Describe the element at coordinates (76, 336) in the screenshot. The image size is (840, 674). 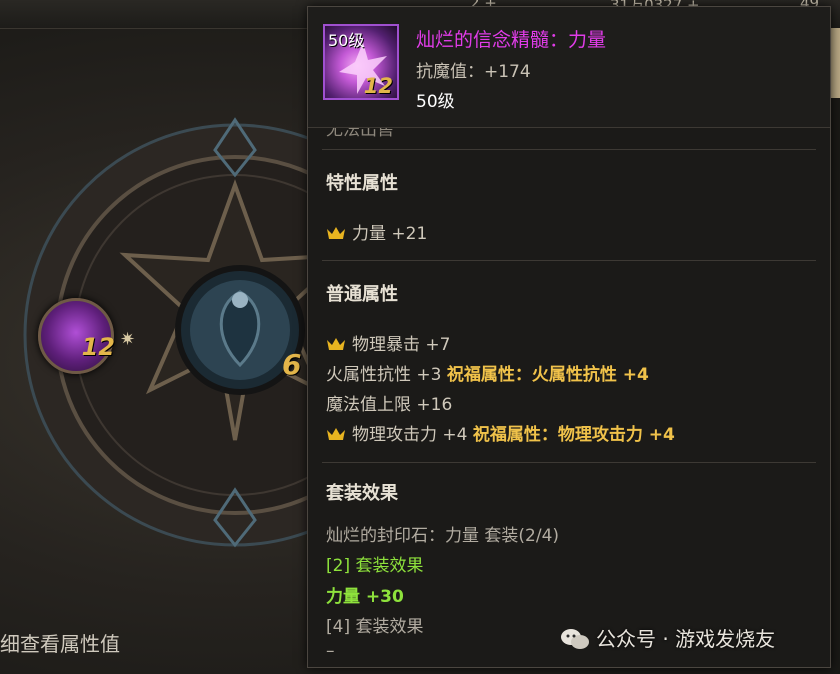
I see `rune-stone-slot: 12` at that location.